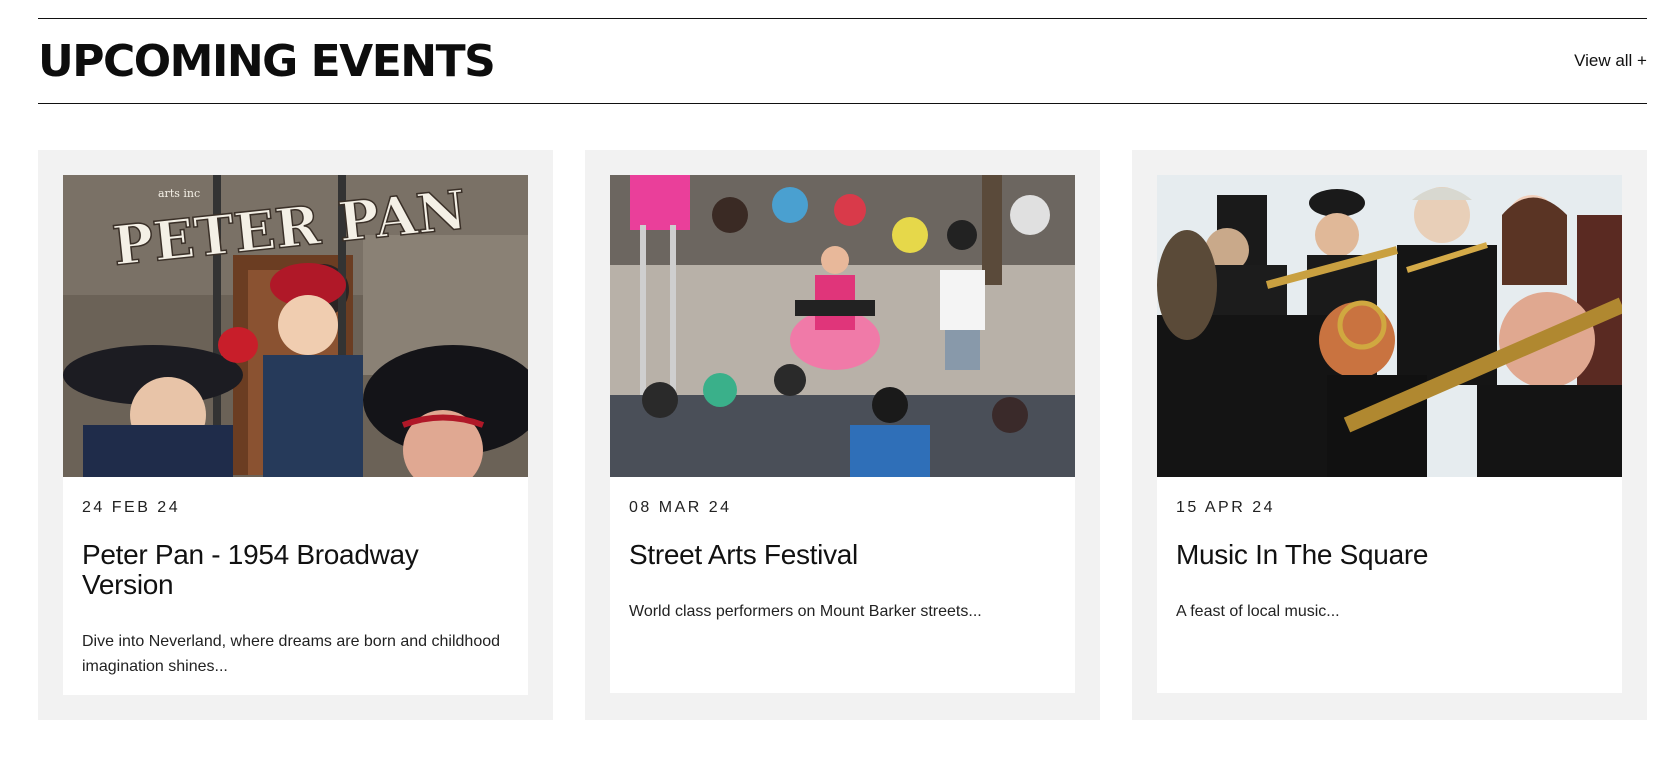 The width and height of the screenshot is (1680, 768). Describe the element at coordinates (179, 193) in the screenshot. I see `svg-text: arts inc` at that location.